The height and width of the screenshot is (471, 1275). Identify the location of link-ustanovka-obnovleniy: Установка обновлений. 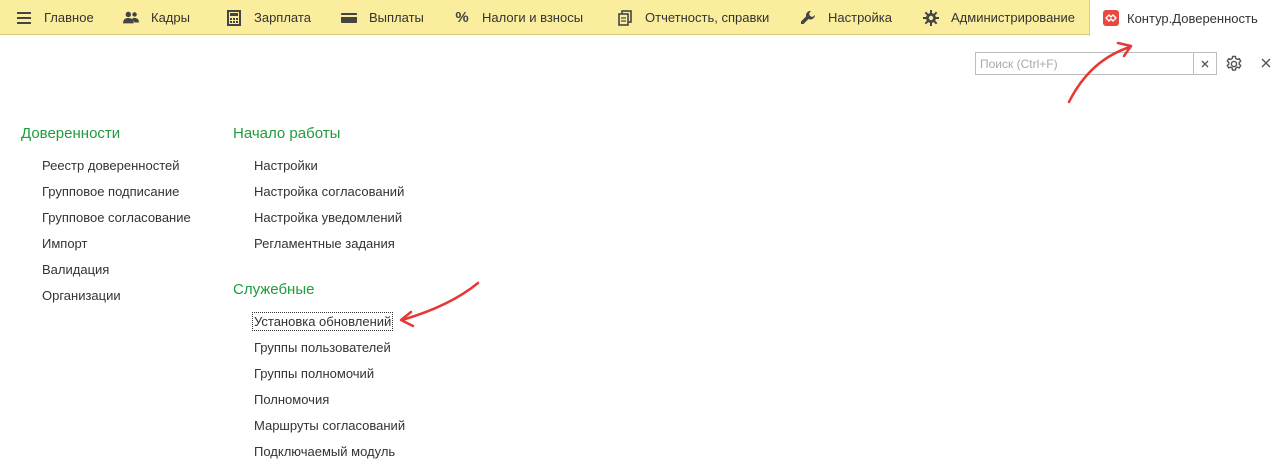
(322, 321).